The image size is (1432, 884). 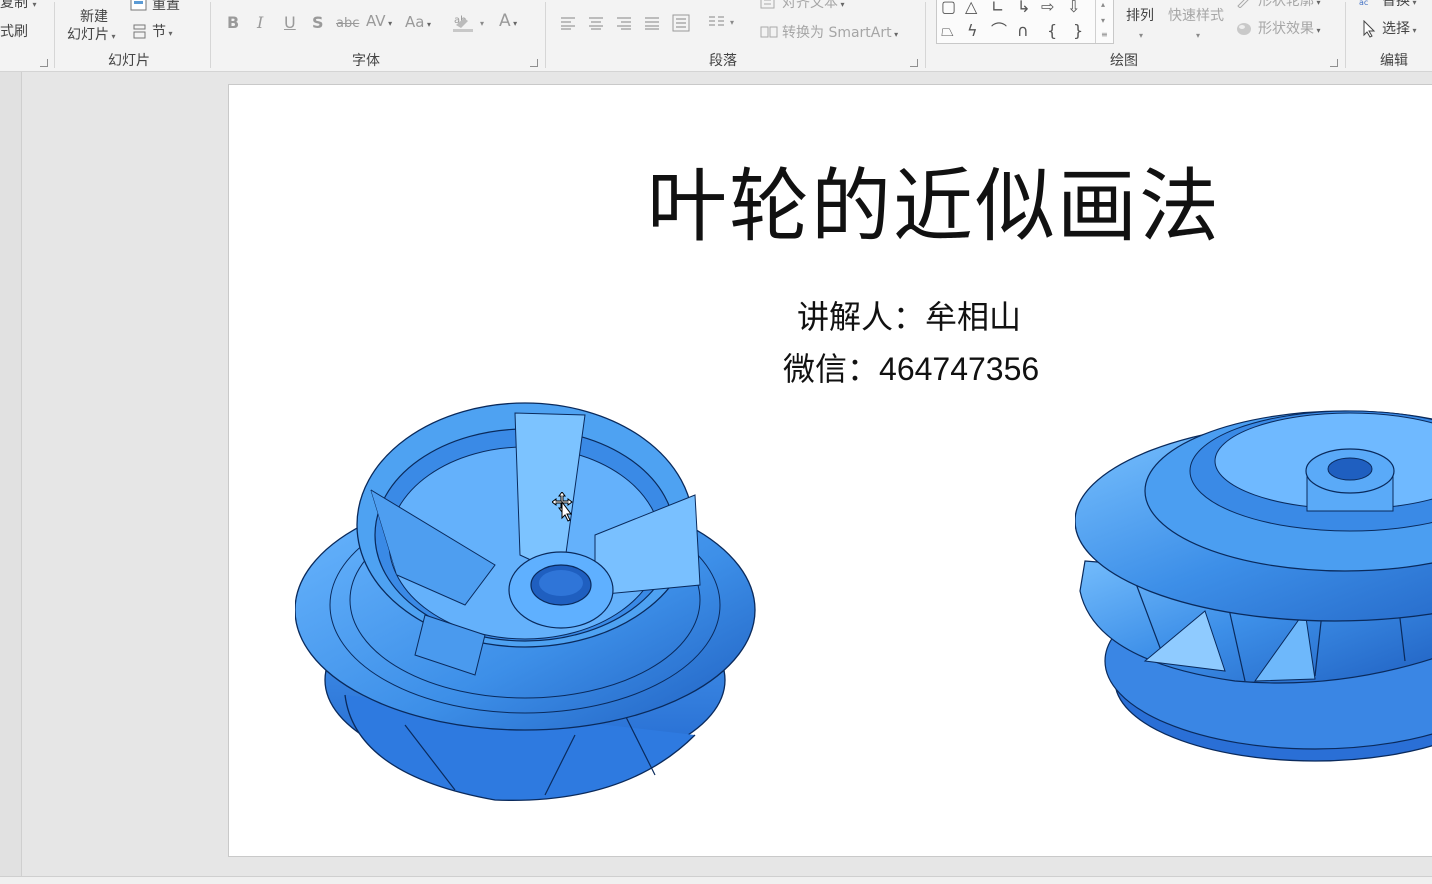 I want to click on font-dialog-launcher, so click(x=534, y=63).